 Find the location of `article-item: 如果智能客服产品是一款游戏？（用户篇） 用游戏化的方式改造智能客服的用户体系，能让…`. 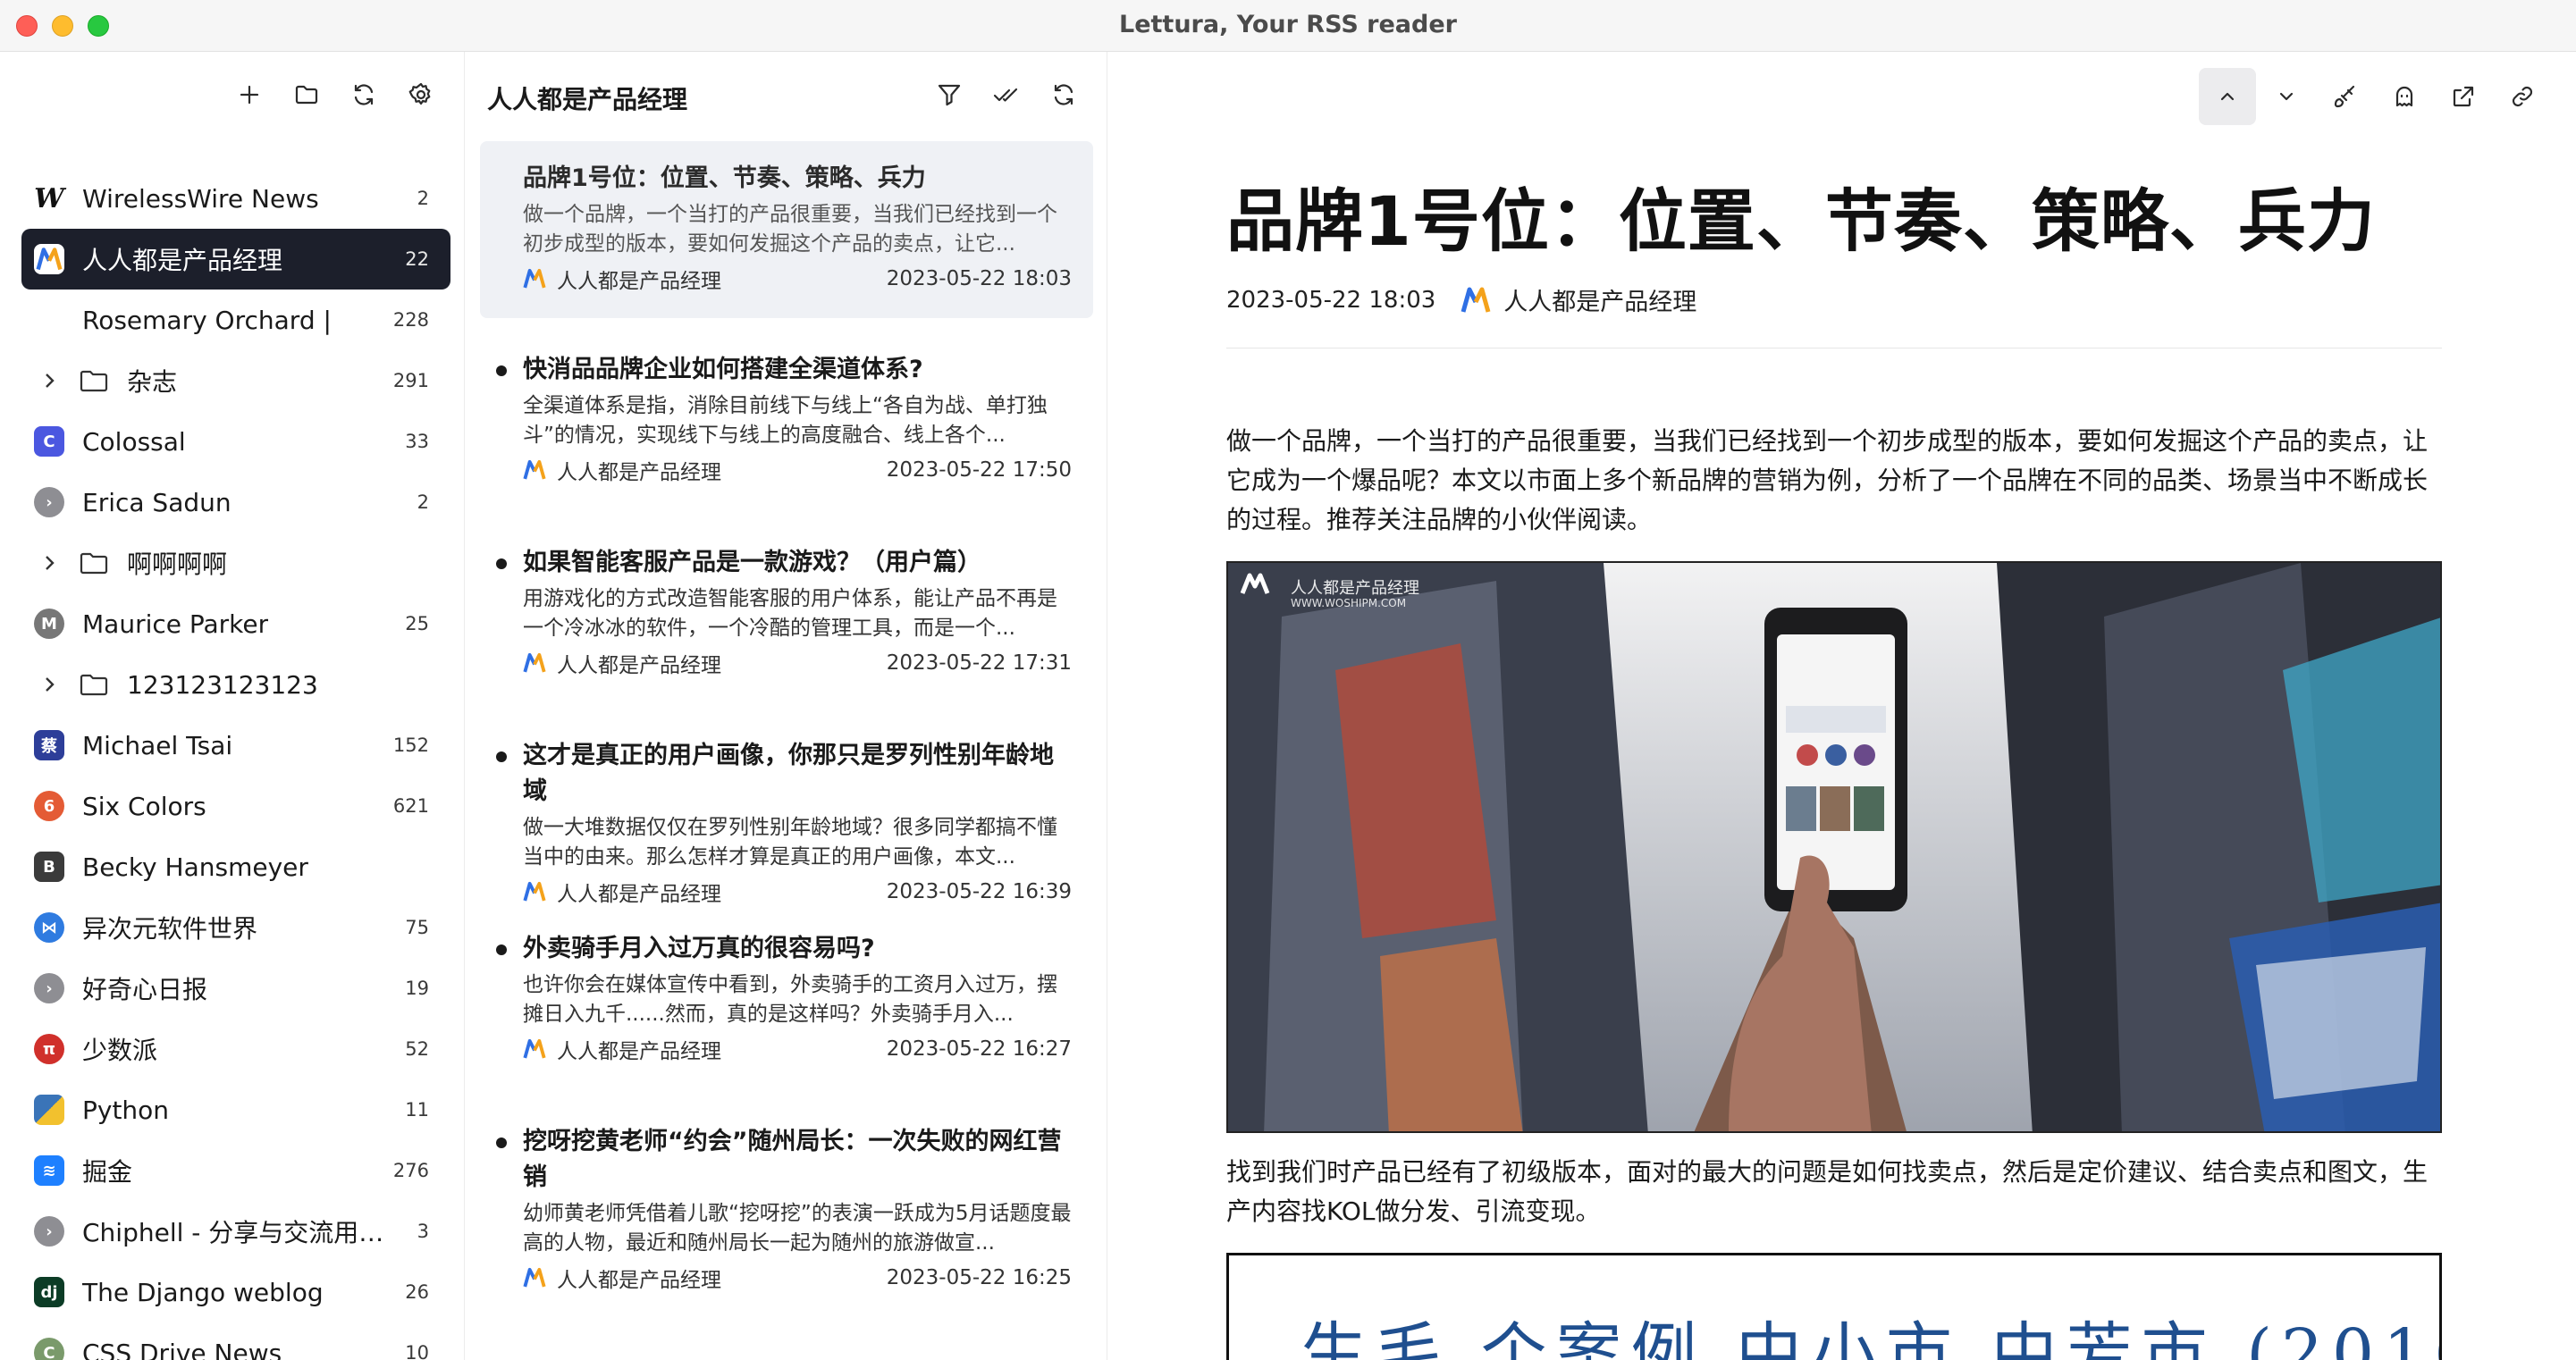

article-item: 如果智能客服产品是一款游戏？（用户篇） 用游戏化的方式改造智能客服的用户体系，能让… is located at coordinates (787, 621).